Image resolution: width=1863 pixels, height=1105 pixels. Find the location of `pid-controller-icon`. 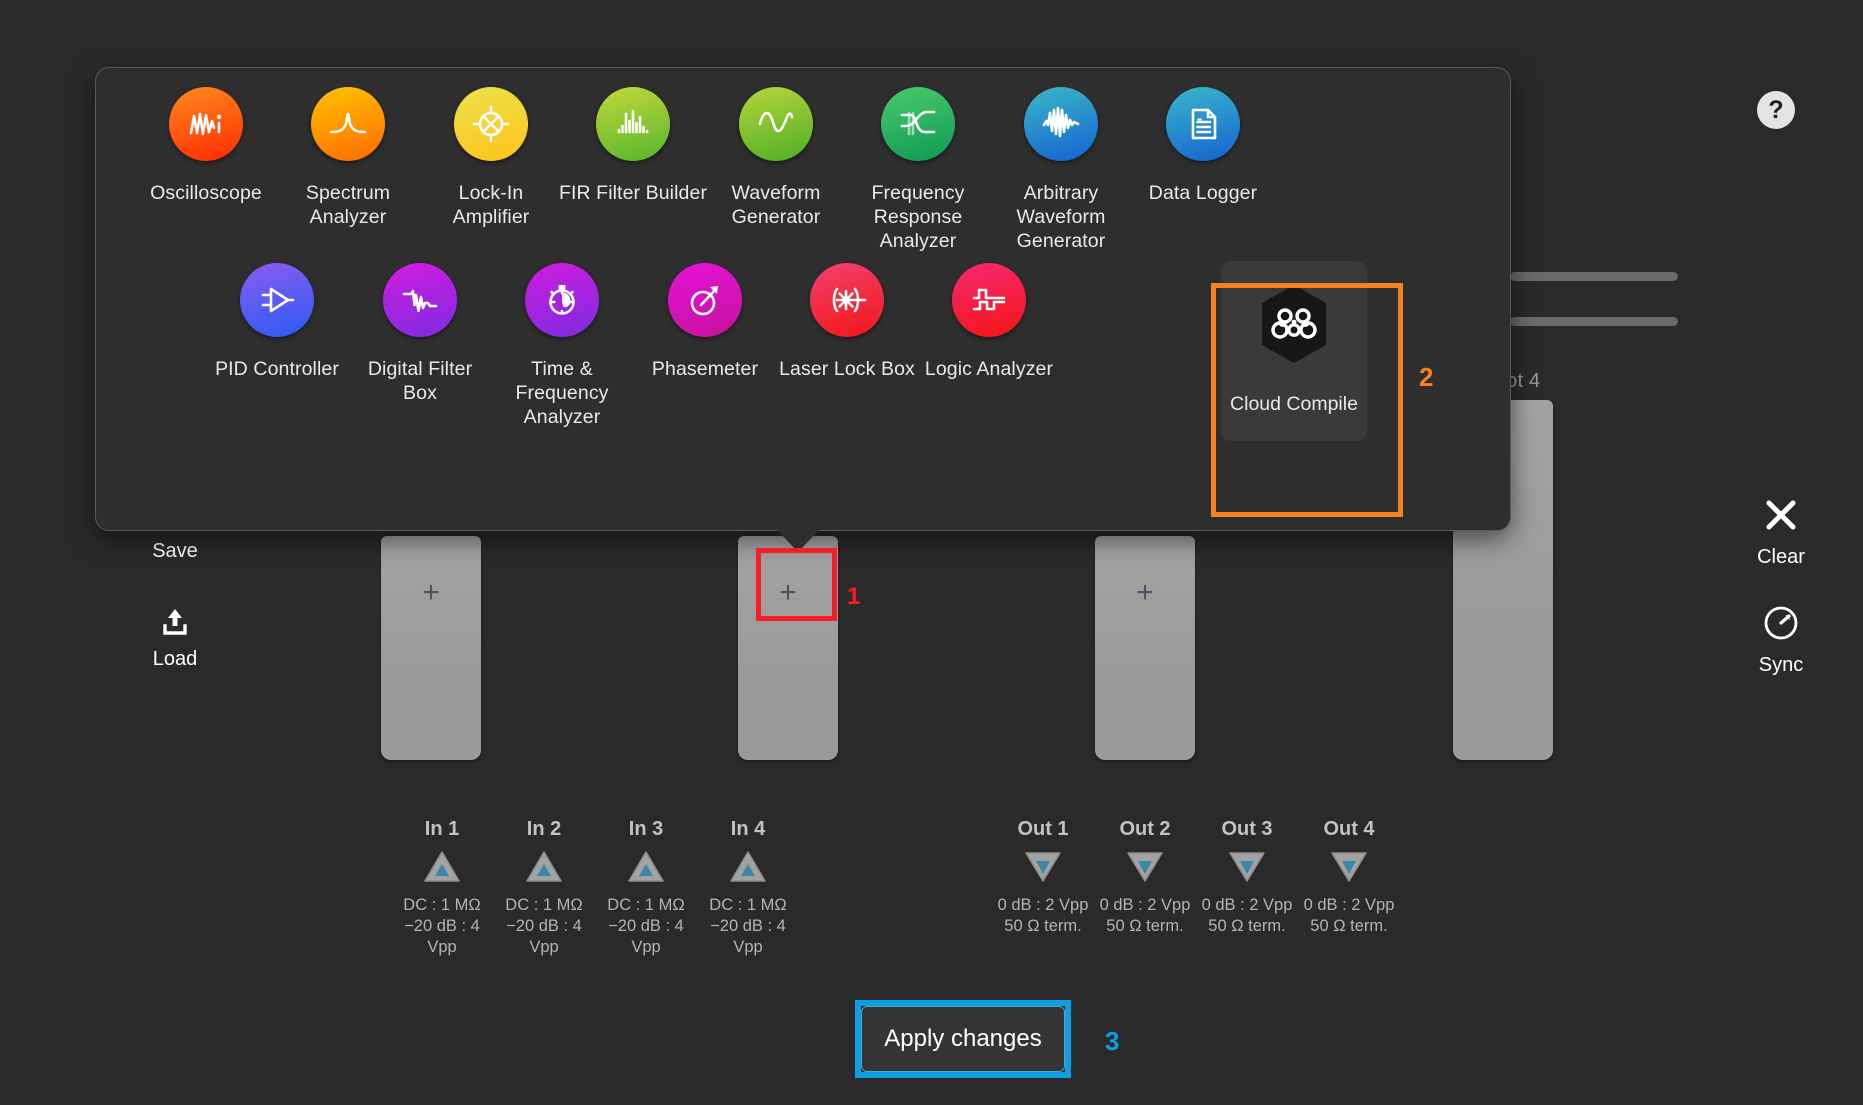

pid-controller-icon is located at coordinates (277, 300).